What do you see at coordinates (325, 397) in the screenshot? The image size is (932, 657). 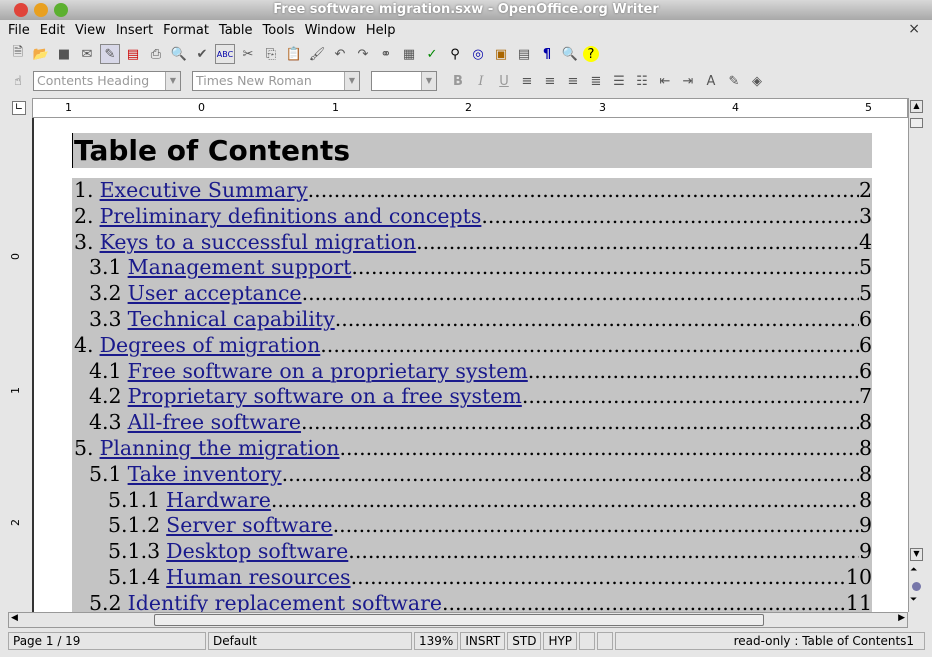 I see `toc-entry-link: Proprietary software on a free system` at bounding box center [325, 397].